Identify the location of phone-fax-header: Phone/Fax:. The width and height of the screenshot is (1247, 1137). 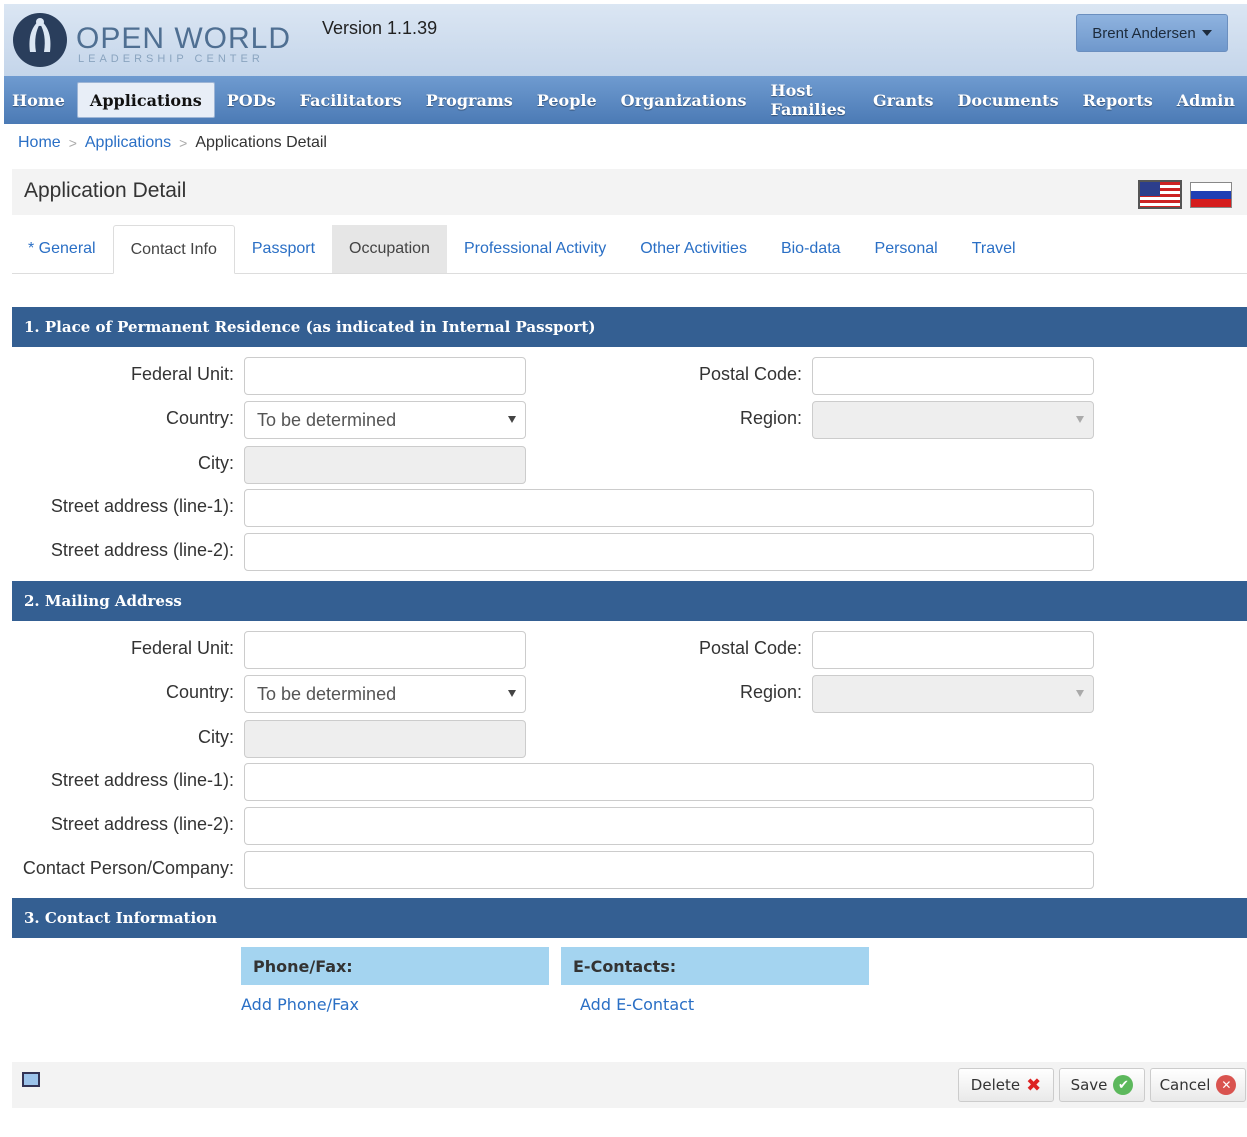
(395, 966).